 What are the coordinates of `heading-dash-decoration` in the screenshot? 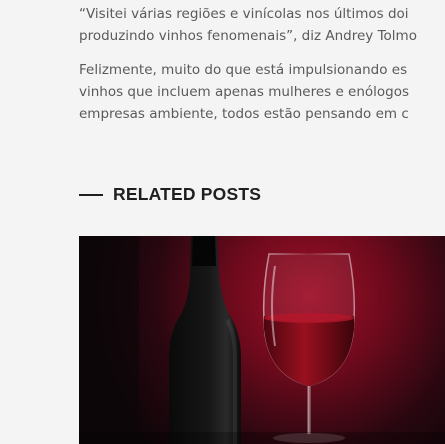 It's located at (91, 194).